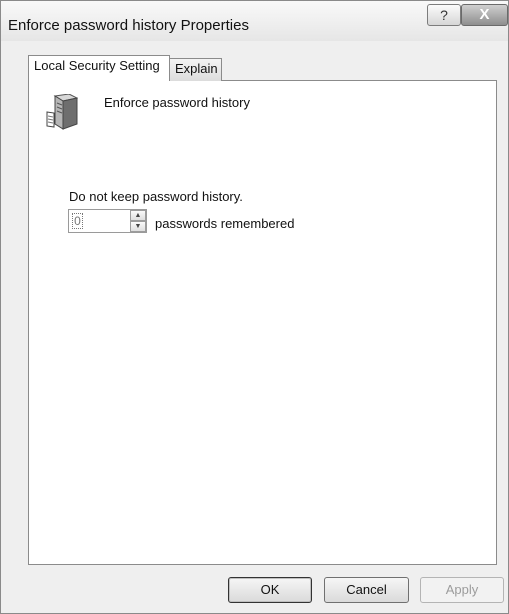  What do you see at coordinates (156, 196) in the screenshot?
I see `history-status-label: Do not keep password history.` at bounding box center [156, 196].